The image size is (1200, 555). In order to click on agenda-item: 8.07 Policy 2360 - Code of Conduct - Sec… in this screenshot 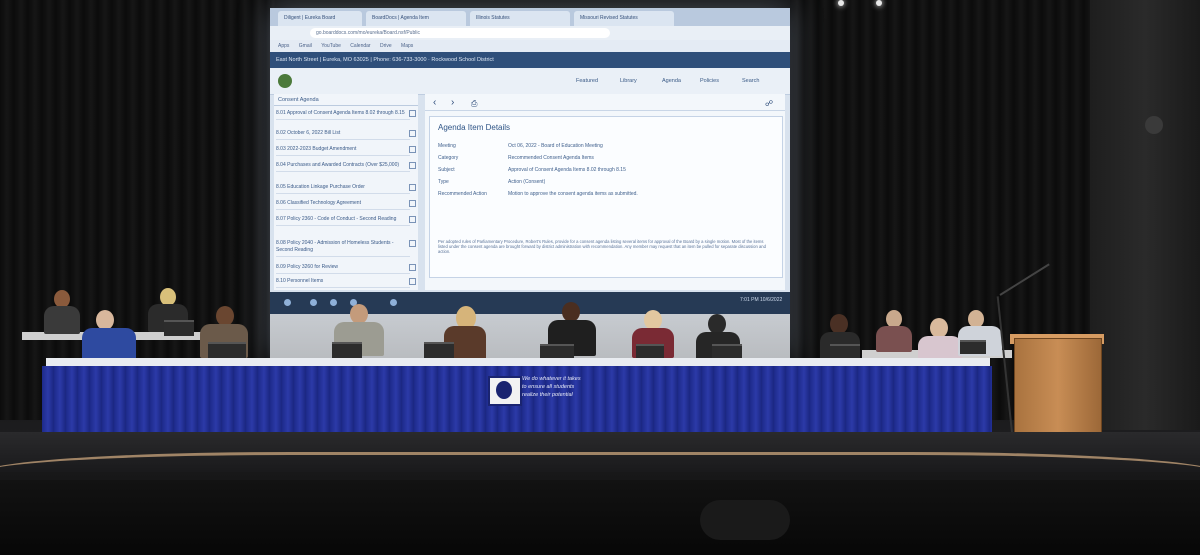, I will do `click(346, 221)`.